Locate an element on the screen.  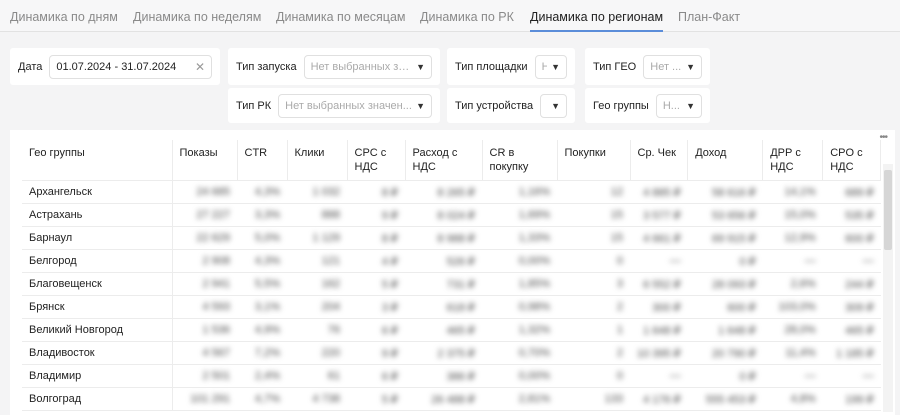
platform-type-filter: Тип площадки Н▼ is located at coordinates (511, 66).